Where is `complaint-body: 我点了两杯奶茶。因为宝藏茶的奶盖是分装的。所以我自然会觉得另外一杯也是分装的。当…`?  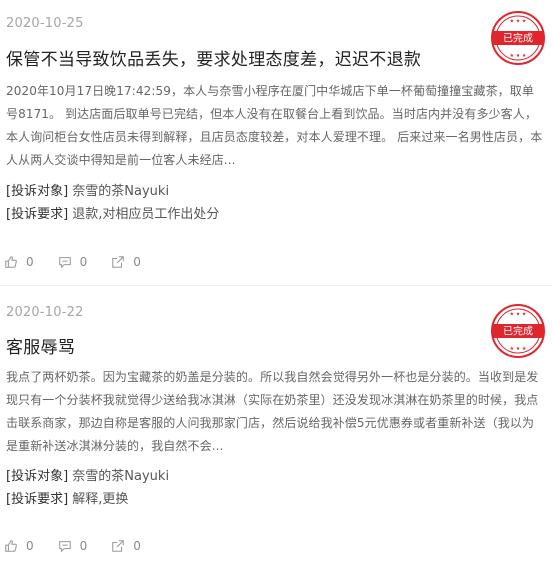
complaint-body: 我点了两杯奶茶。因为宝藏茶的奶盖是分装的。所以我自然会觉得另外一杯也是分装的。当… is located at coordinates (272, 411).